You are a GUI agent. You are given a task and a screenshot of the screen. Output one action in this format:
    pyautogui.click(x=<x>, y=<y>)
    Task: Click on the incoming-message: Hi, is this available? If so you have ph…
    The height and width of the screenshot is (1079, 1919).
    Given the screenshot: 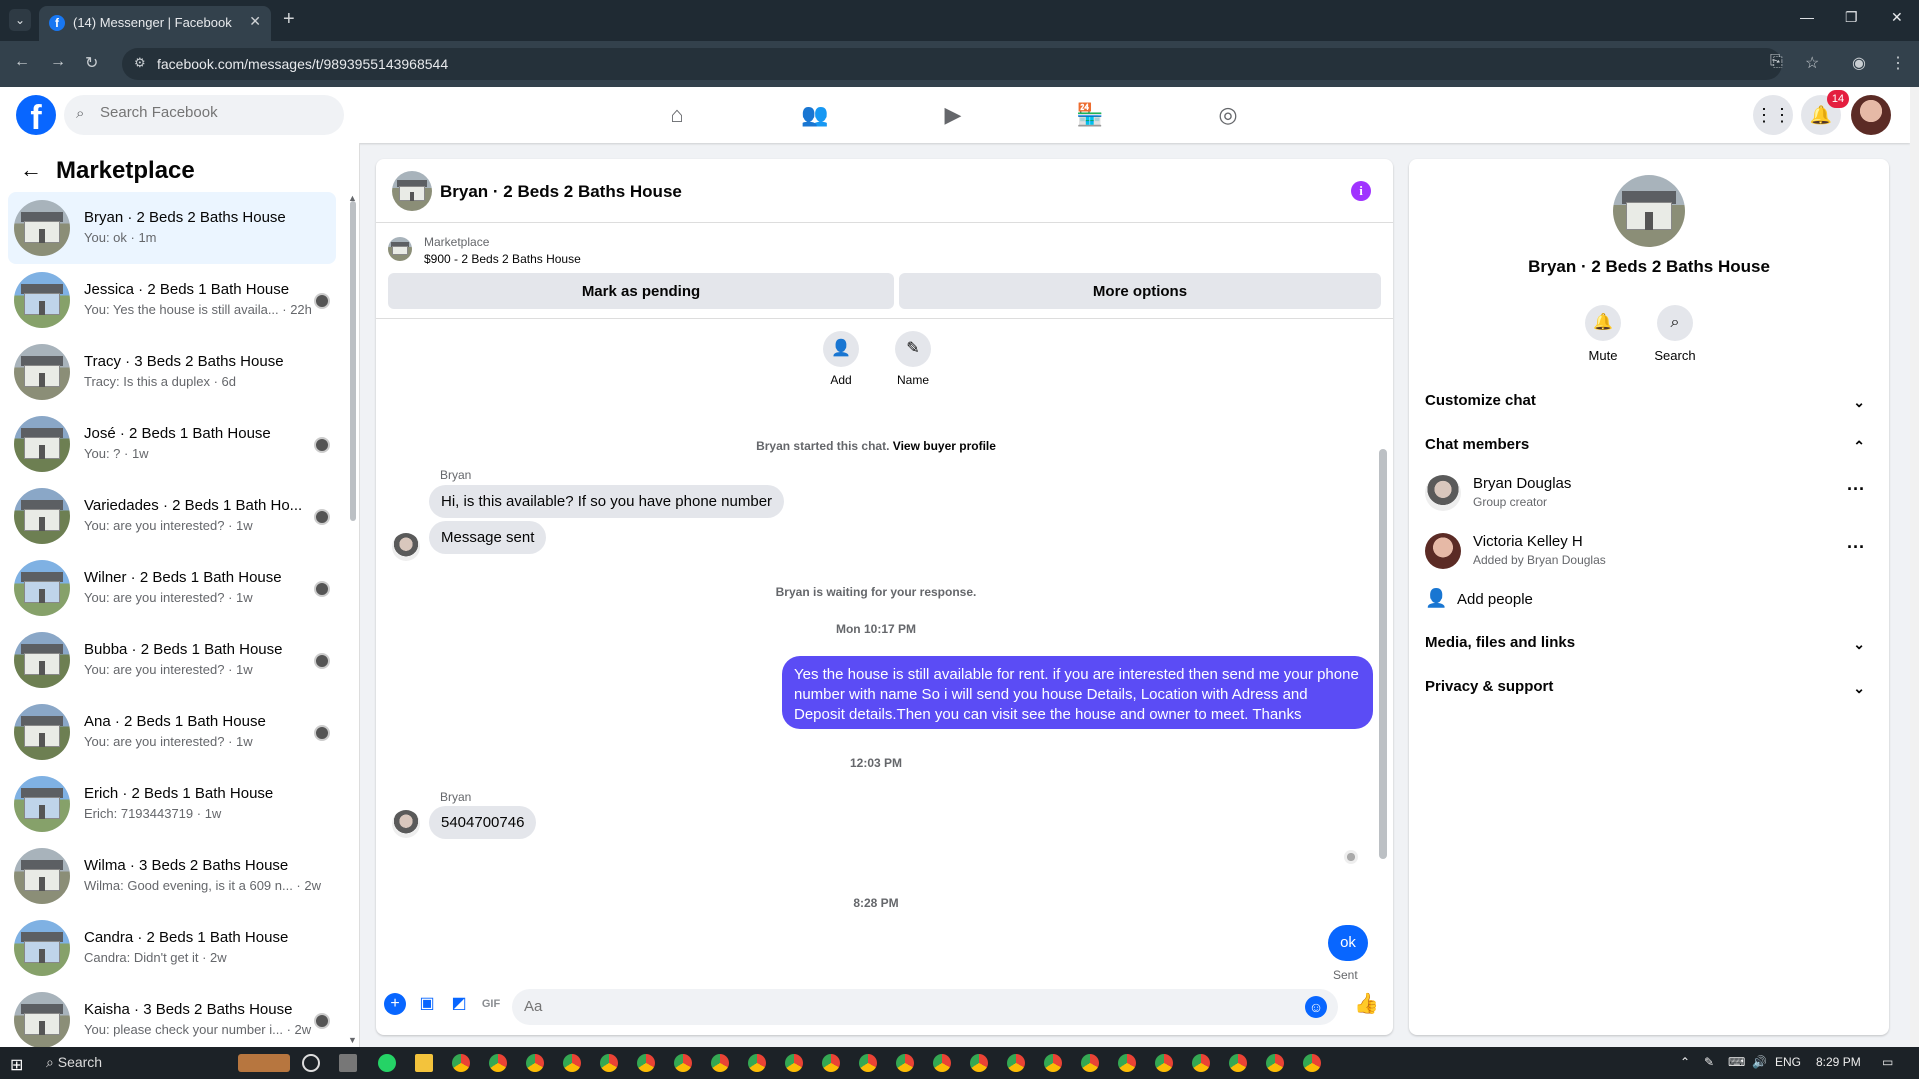 What is the action you would take?
    pyautogui.click(x=607, y=501)
    